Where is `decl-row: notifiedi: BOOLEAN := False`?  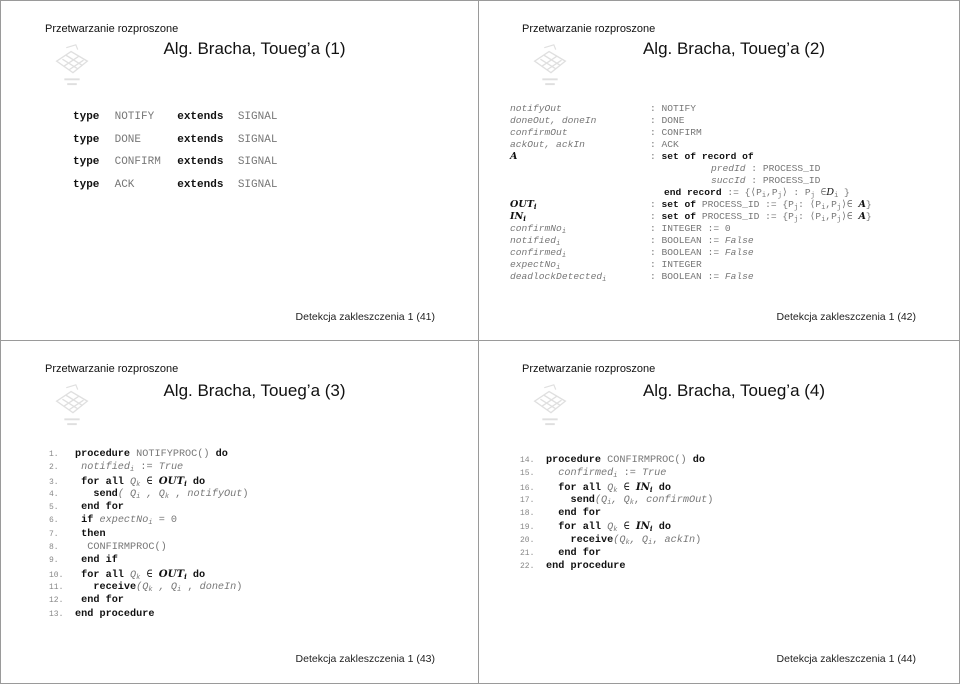
decl-row: notifiedi: BOOLEAN := False is located at coordinates (691, 241).